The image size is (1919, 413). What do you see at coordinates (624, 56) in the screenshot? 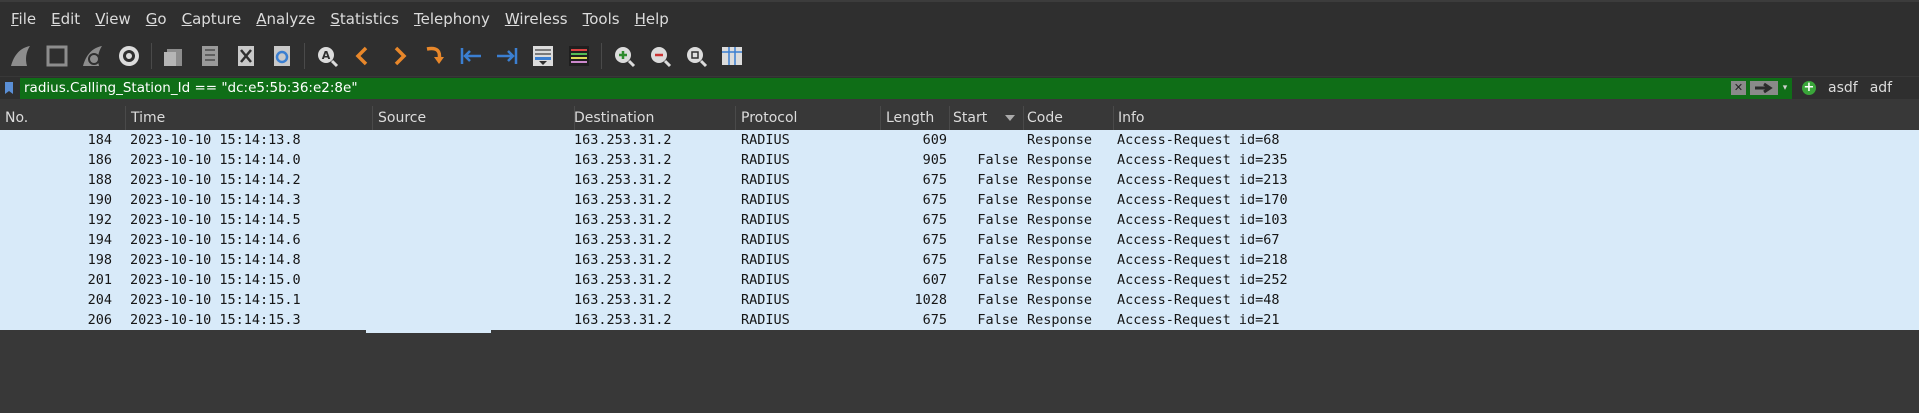
I see `zoom-in-icon` at bounding box center [624, 56].